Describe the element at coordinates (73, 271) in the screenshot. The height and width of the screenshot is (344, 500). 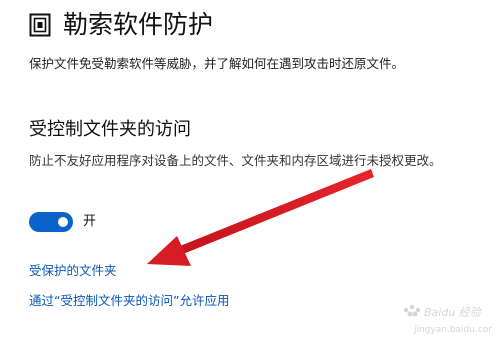
I see `protected-folders-link: 受保护的文件夹` at that location.